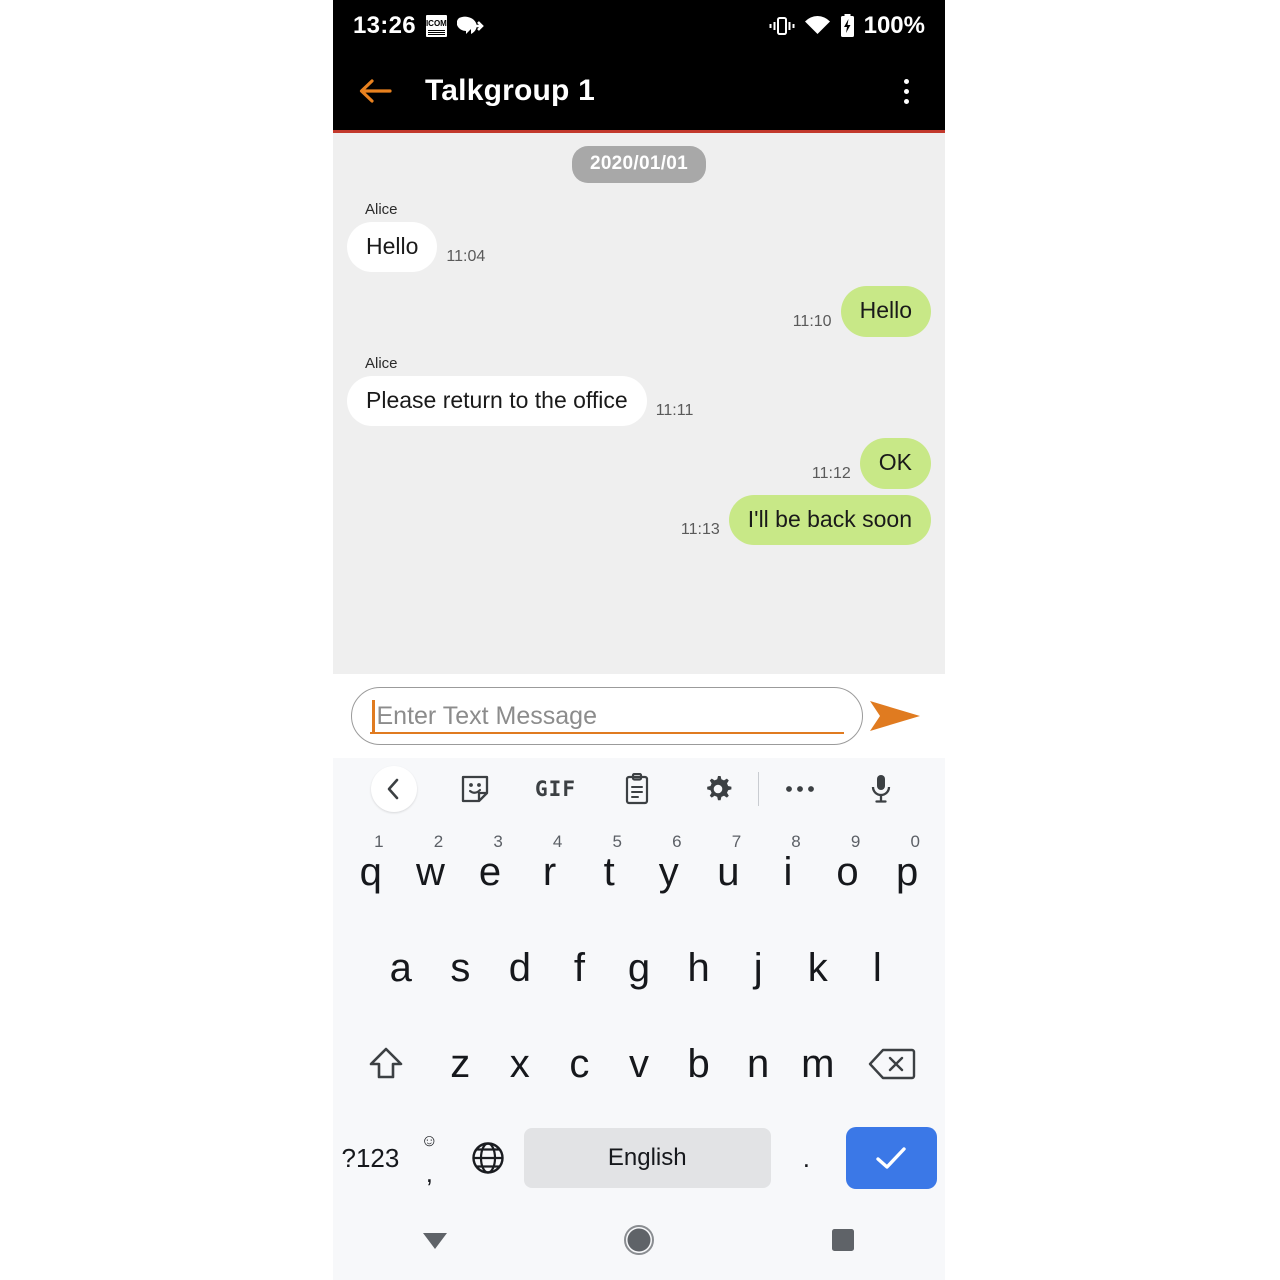 The width and height of the screenshot is (1280, 1280). Describe the element at coordinates (891, 1158) in the screenshot. I see `enter-key` at that location.